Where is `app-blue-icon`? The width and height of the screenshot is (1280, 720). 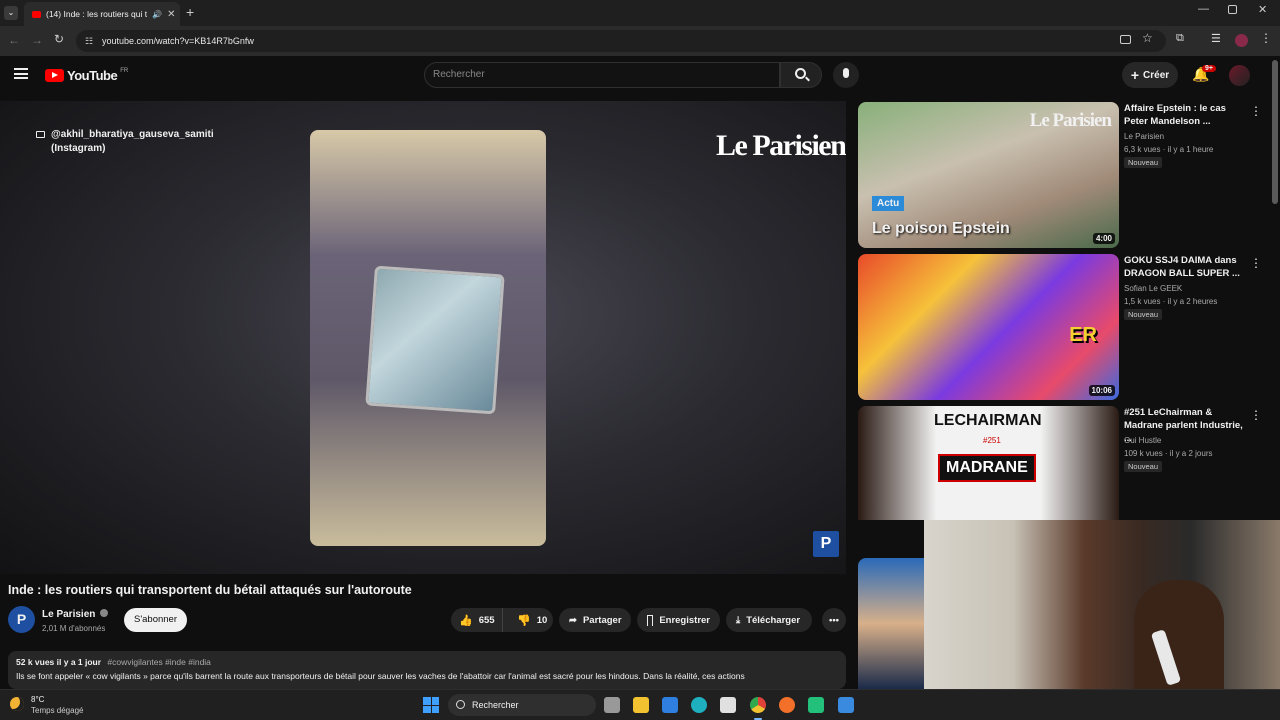
app-blue-icon is located at coordinates (846, 705).